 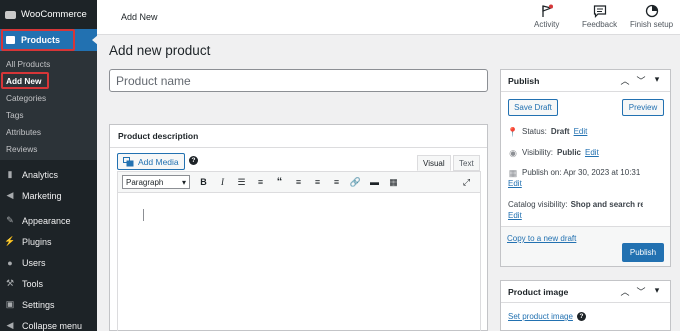 What do you see at coordinates (541, 238) in the screenshot?
I see `copy-to-draft-link: Copy to a new draft` at bounding box center [541, 238].